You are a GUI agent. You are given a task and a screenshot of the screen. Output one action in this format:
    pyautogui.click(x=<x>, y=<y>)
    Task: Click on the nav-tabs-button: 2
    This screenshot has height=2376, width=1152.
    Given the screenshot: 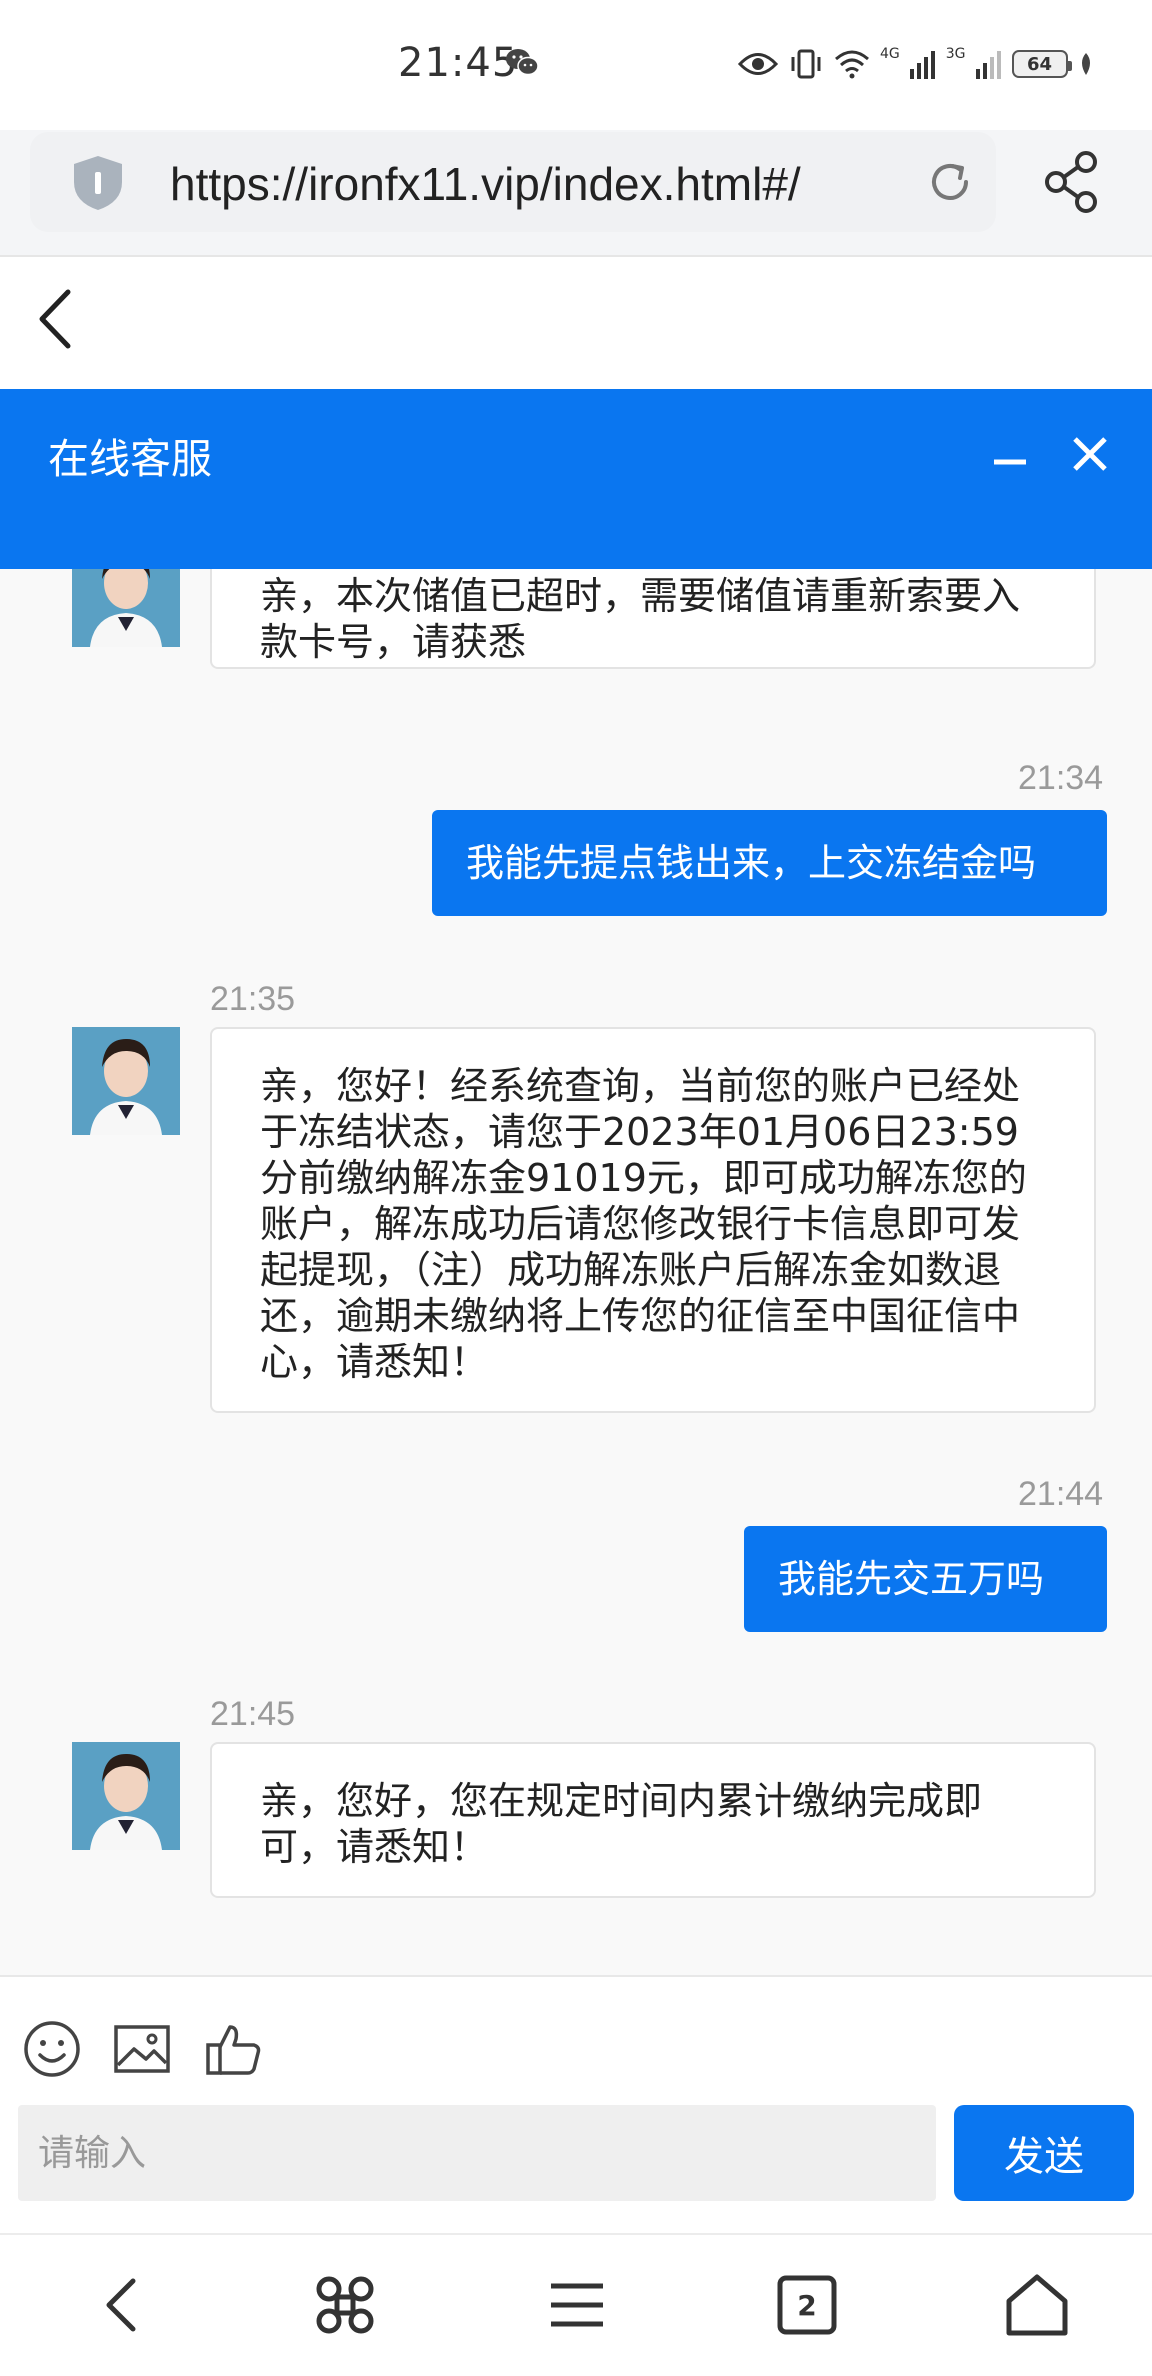 What is the action you would take?
    pyautogui.click(x=807, y=2305)
    